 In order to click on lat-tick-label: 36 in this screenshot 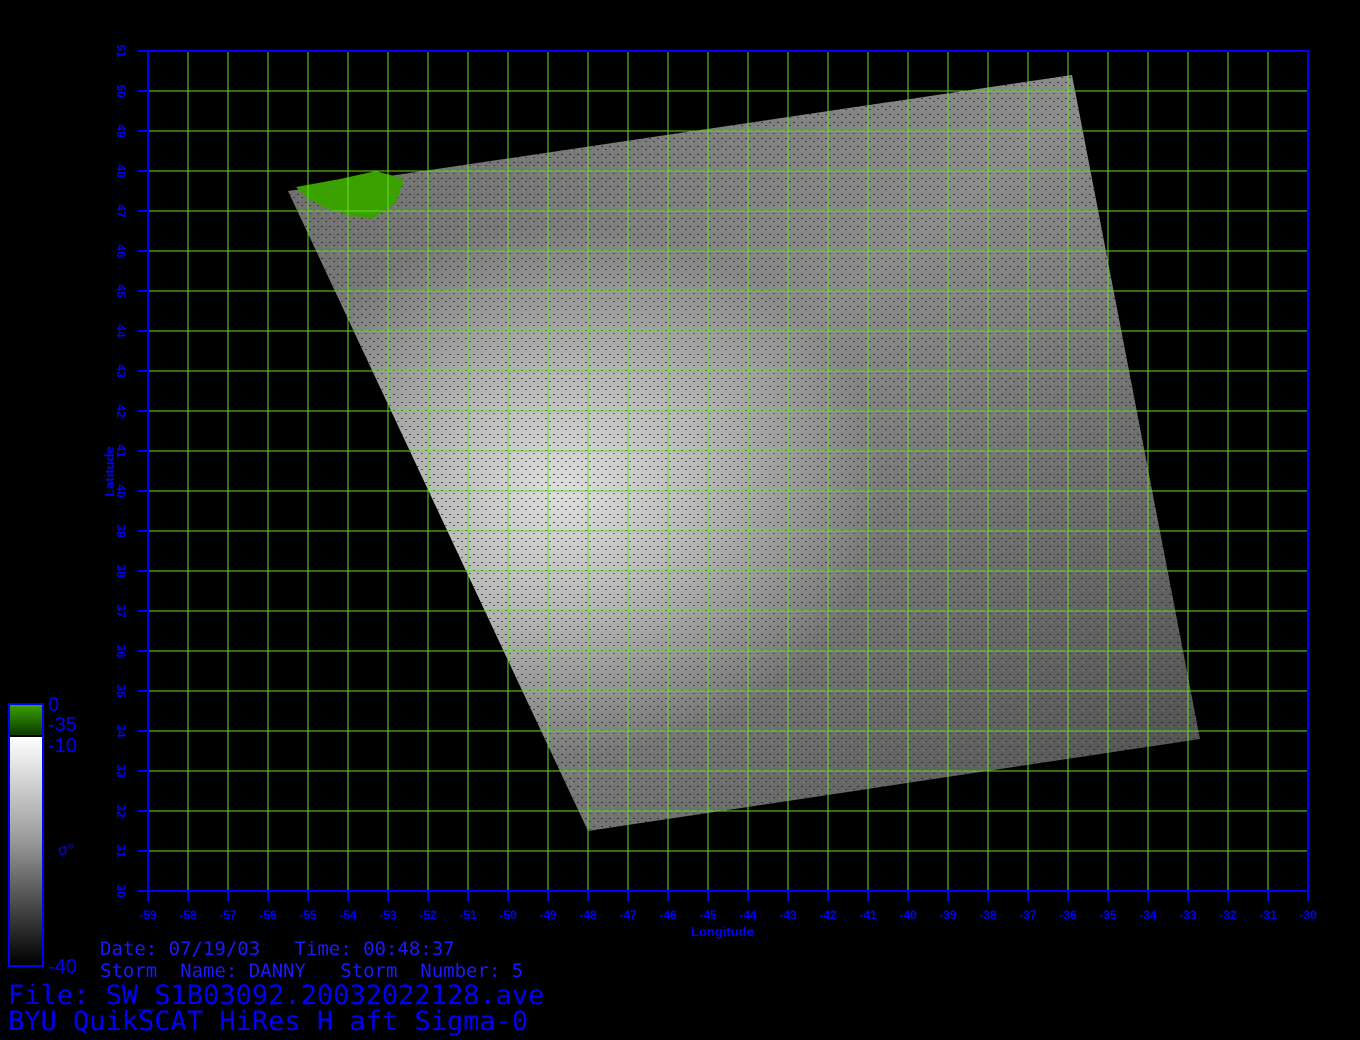, I will do `click(121, 651)`.